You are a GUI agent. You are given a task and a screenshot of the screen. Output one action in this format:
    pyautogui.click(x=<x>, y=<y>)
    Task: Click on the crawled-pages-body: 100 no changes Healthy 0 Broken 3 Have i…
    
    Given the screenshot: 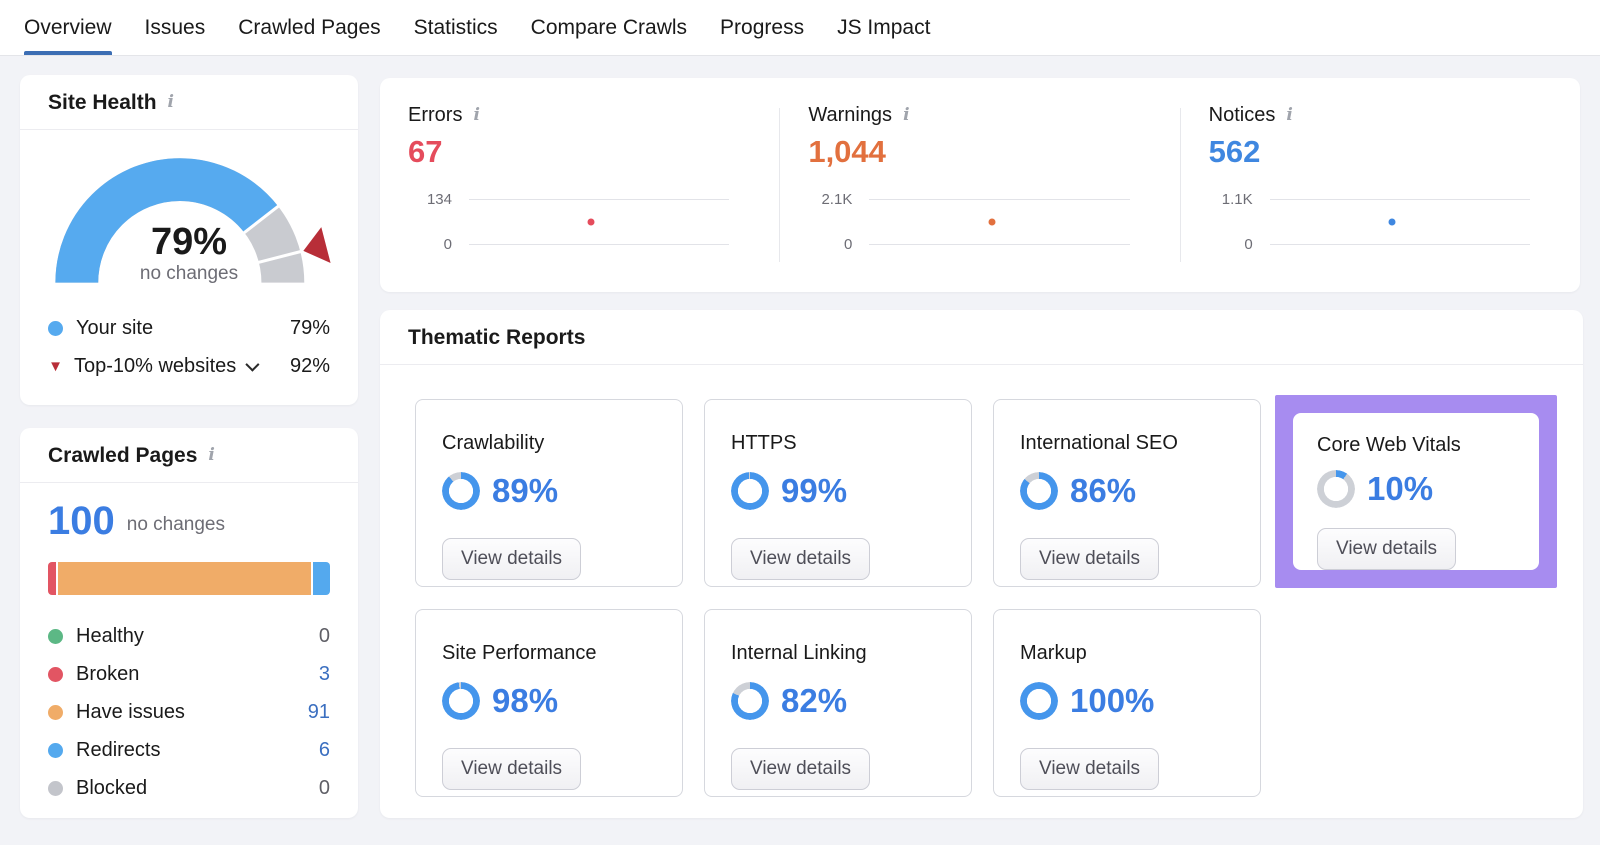 What is the action you would take?
    pyautogui.click(x=189, y=645)
    